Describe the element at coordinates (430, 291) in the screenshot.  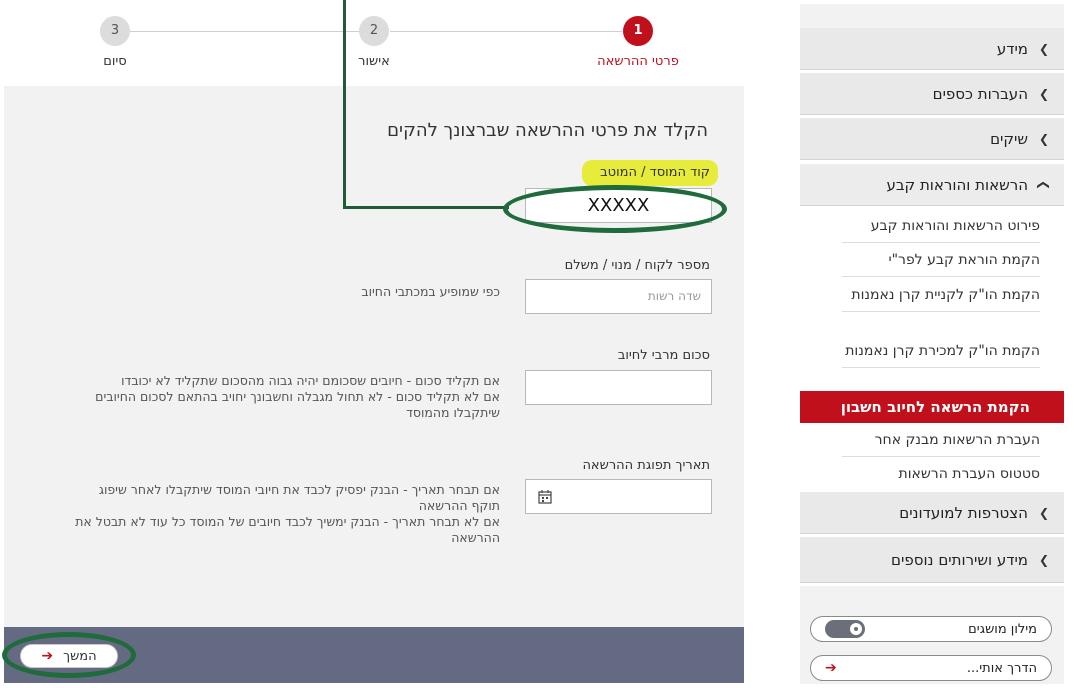
I see `customer-number-help: כפי שמופיע במכתבי החיוב` at that location.